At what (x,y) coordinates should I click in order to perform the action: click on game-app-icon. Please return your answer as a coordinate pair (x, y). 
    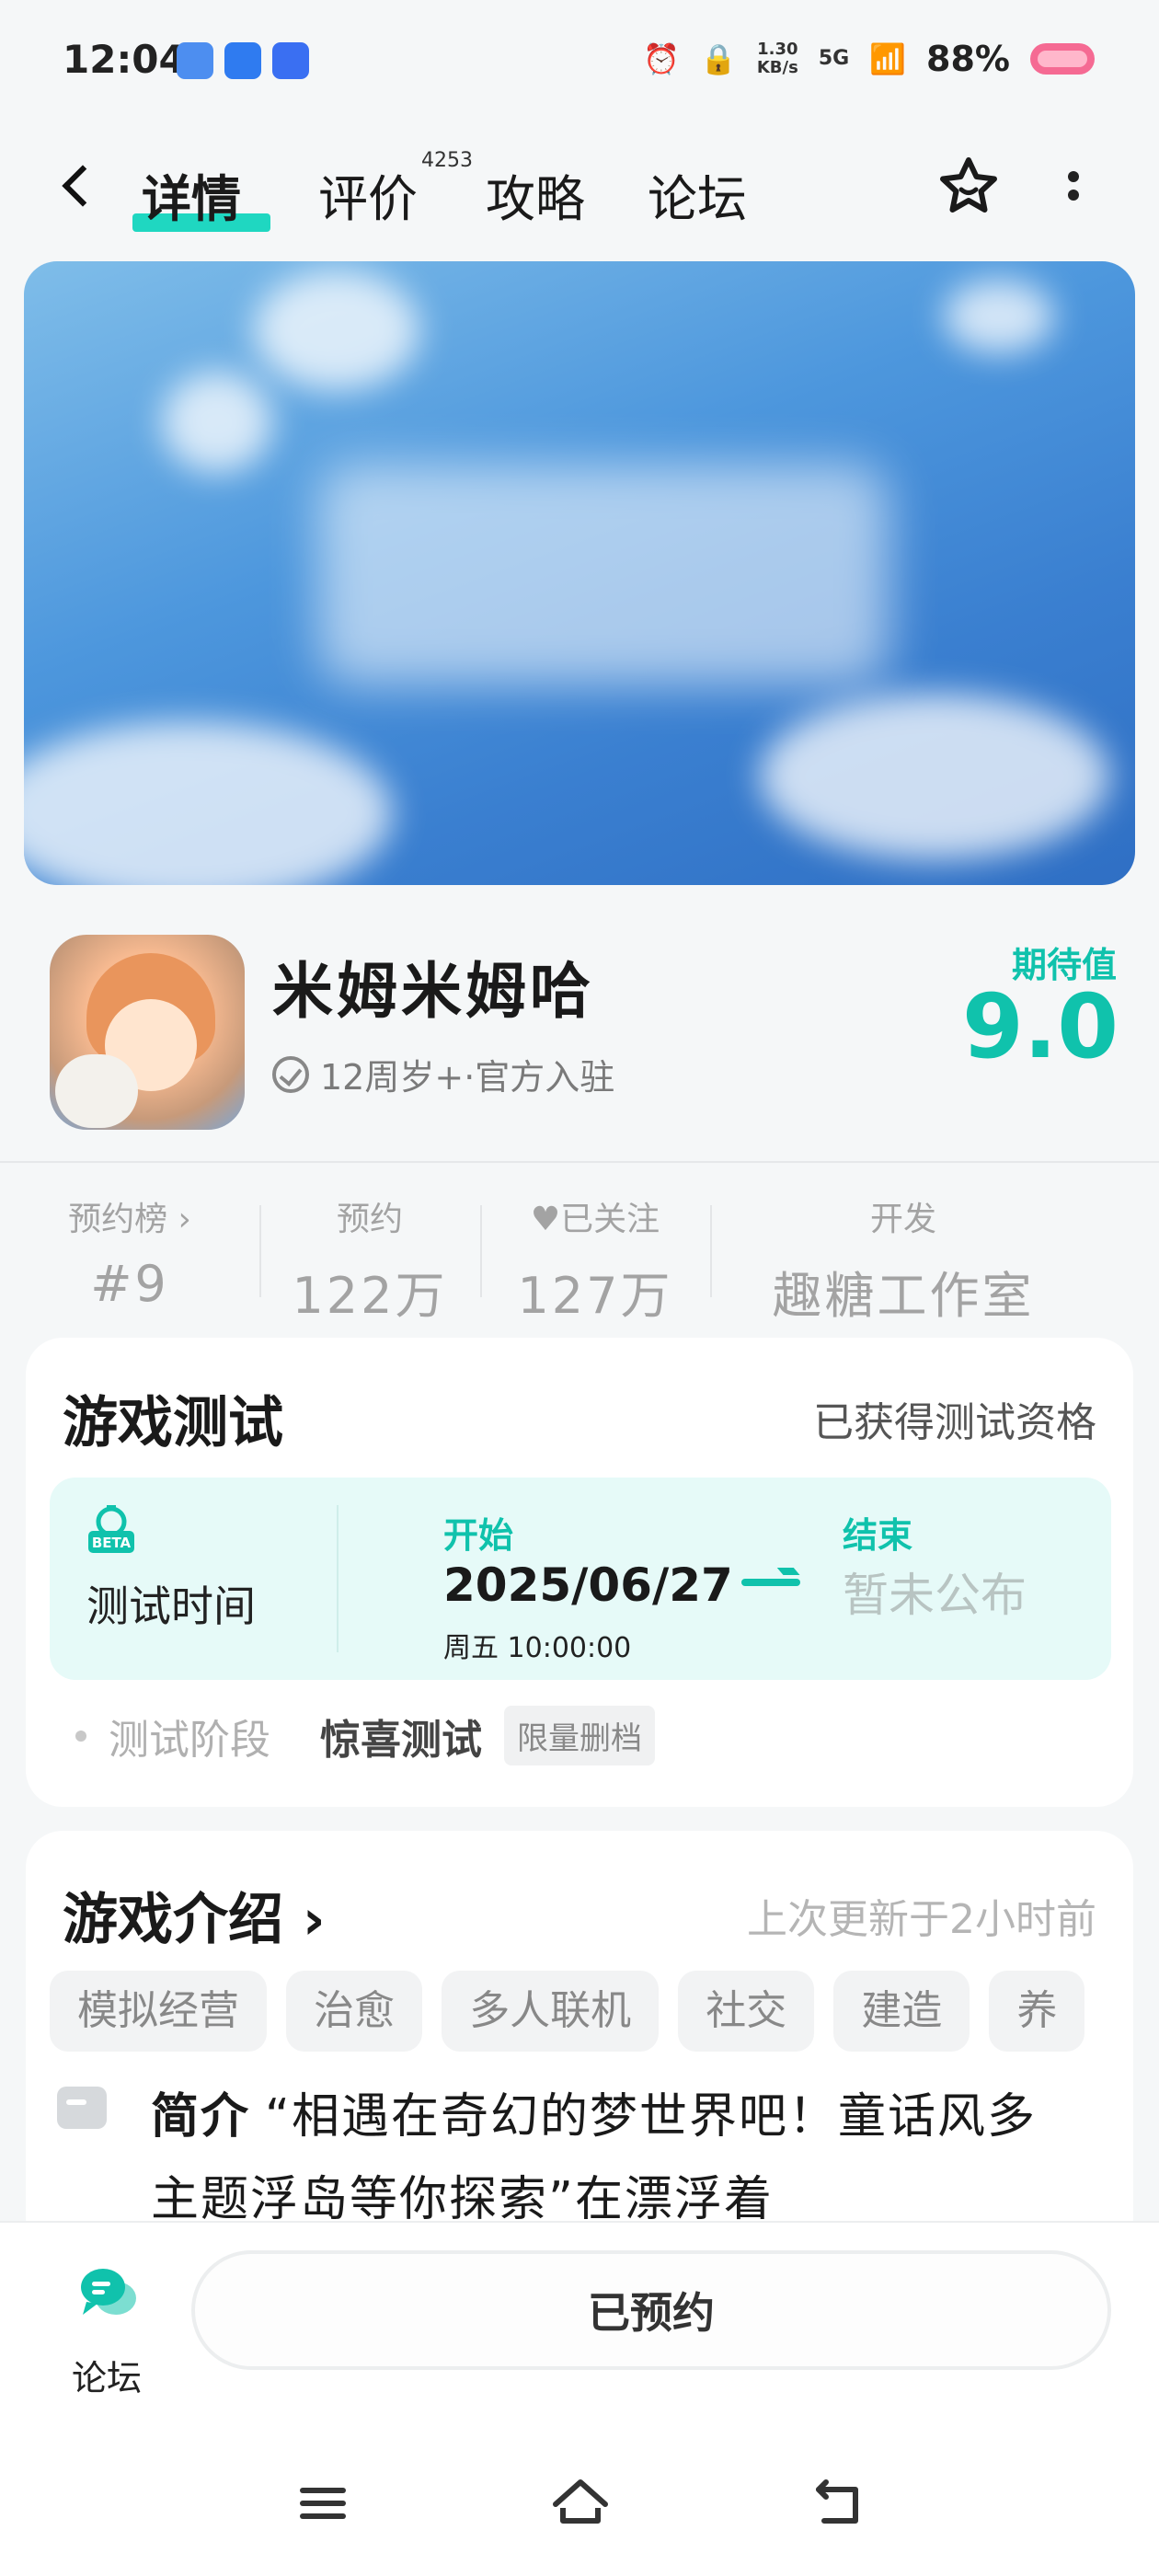
    Looking at the image, I should click on (147, 1032).